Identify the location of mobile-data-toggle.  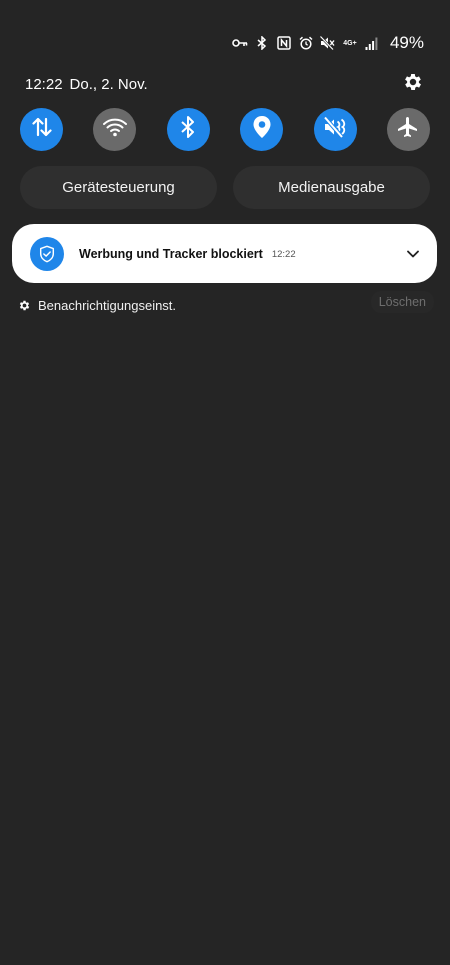
(41, 129).